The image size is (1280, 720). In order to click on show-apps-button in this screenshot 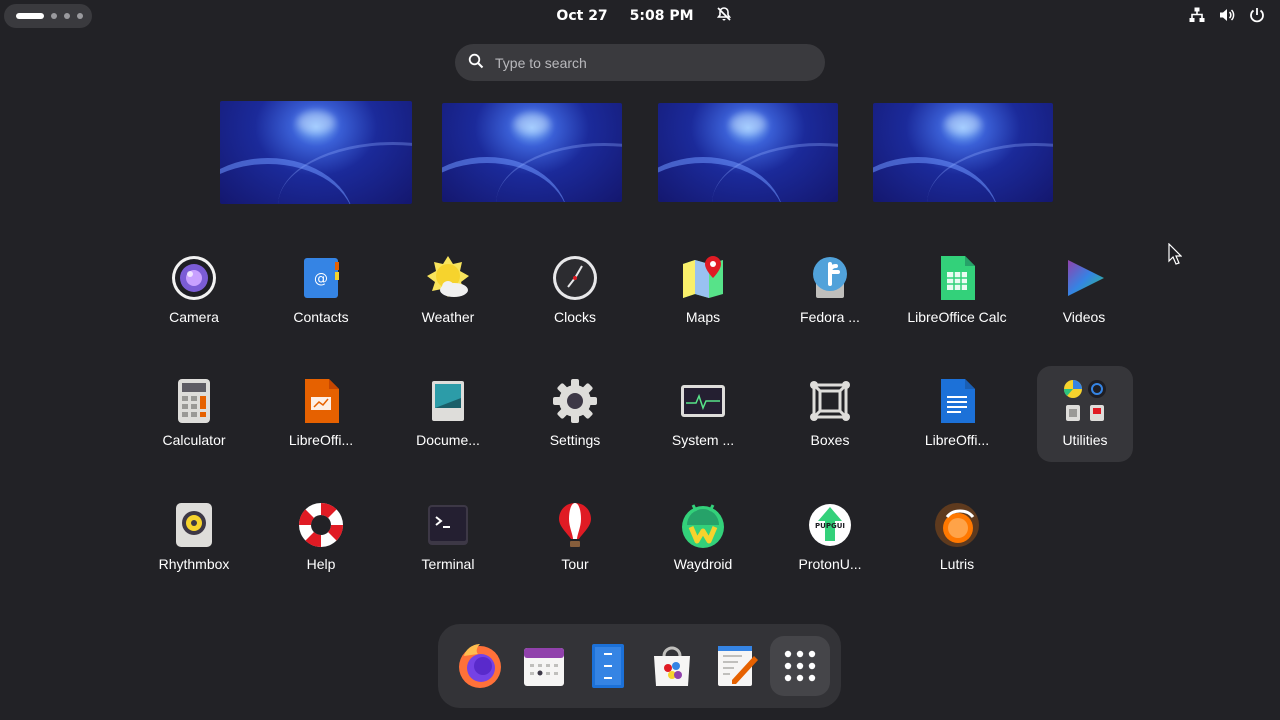, I will do `click(800, 666)`.